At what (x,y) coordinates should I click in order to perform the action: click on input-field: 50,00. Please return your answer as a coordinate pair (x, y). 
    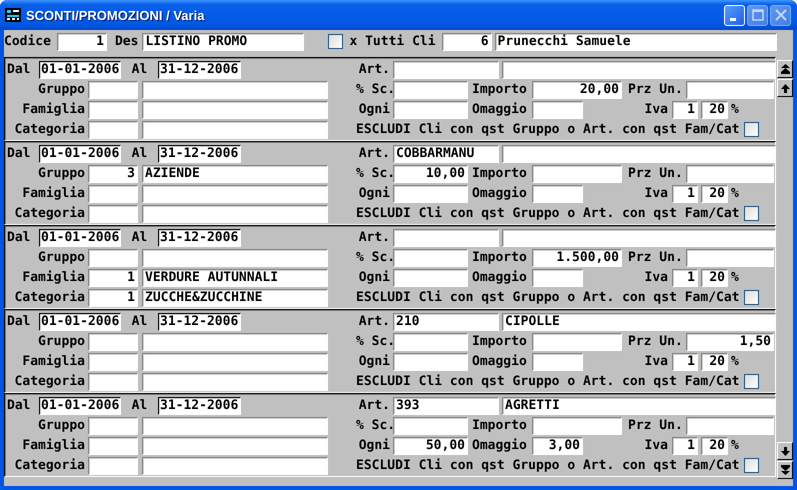
    Looking at the image, I should click on (430, 445).